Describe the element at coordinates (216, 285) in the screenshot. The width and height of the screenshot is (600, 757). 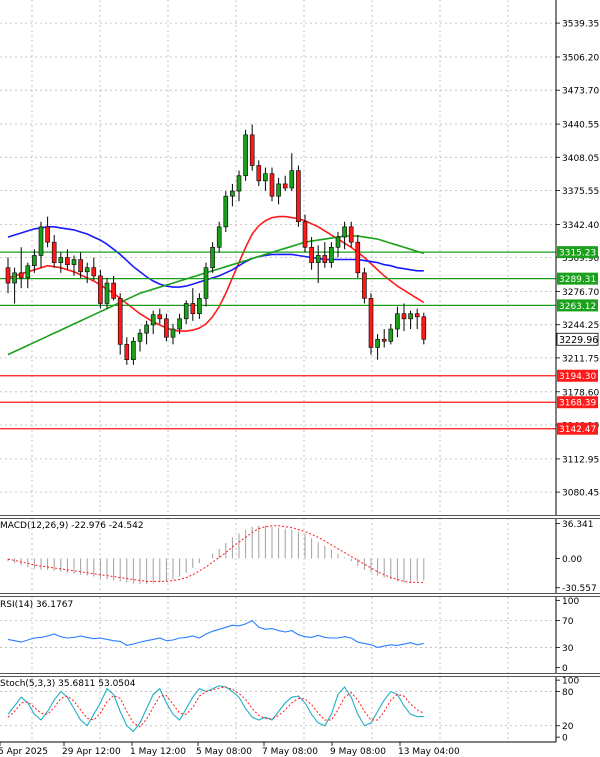
I see `moving-average-lines` at that location.